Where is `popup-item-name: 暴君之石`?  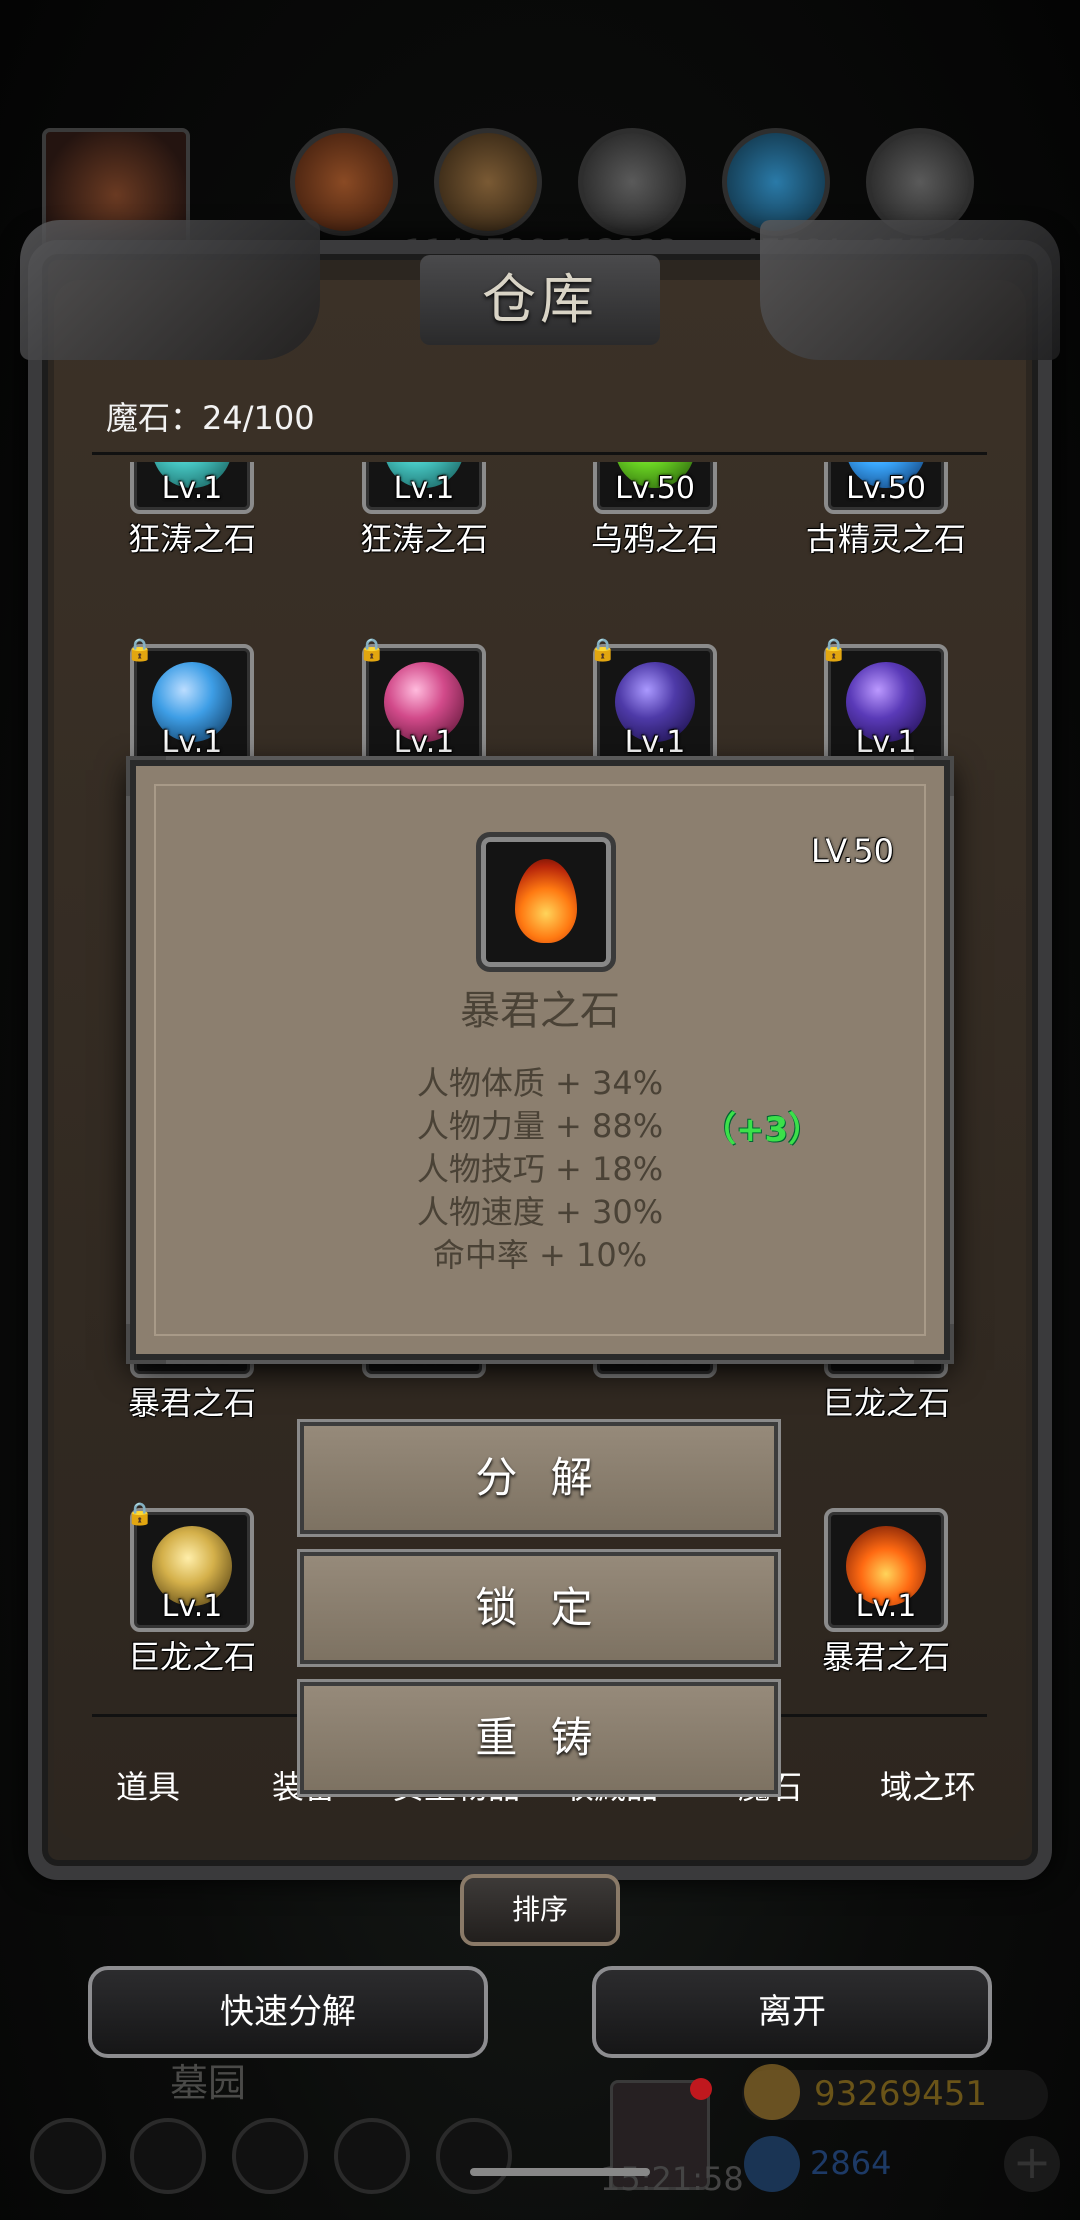 popup-item-name: 暴君之石 is located at coordinates (540, 1011).